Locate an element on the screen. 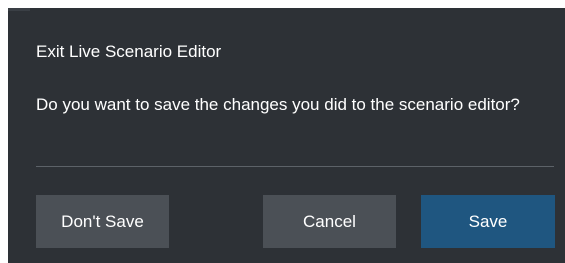 This screenshot has width=565, height=263. dont-save-button: Don't Save is located at coordinates (102, 221).